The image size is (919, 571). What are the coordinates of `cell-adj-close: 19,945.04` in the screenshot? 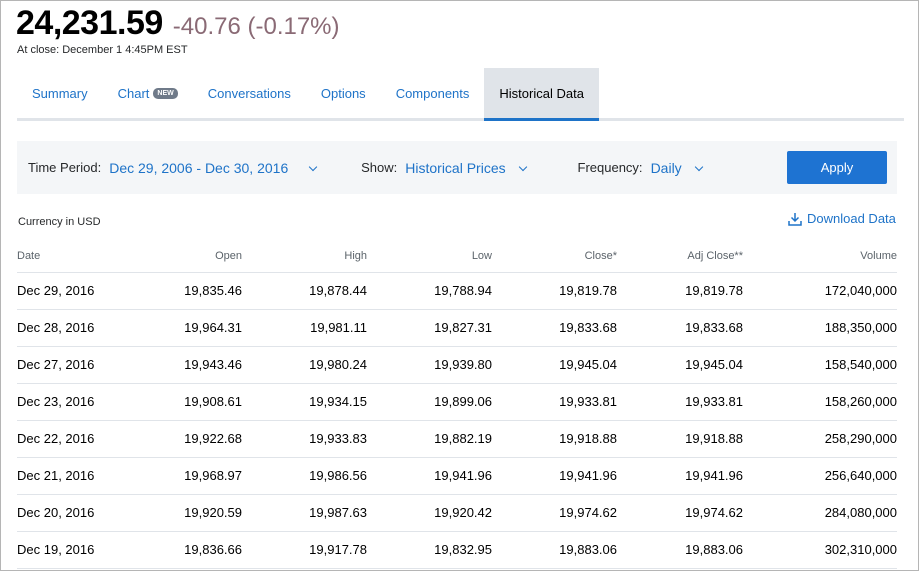 It's located at (680, 365).